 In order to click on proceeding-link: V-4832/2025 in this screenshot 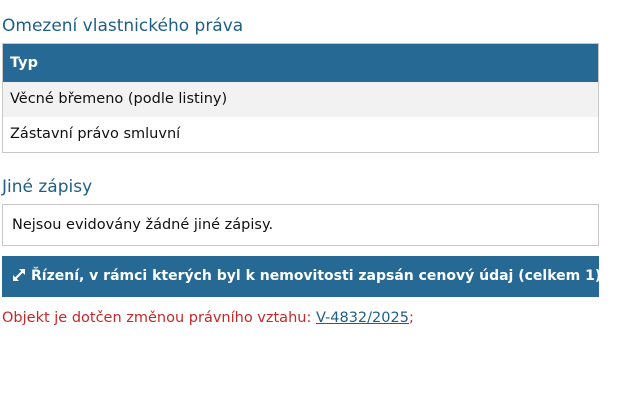, I will do `click(362, 318)`.